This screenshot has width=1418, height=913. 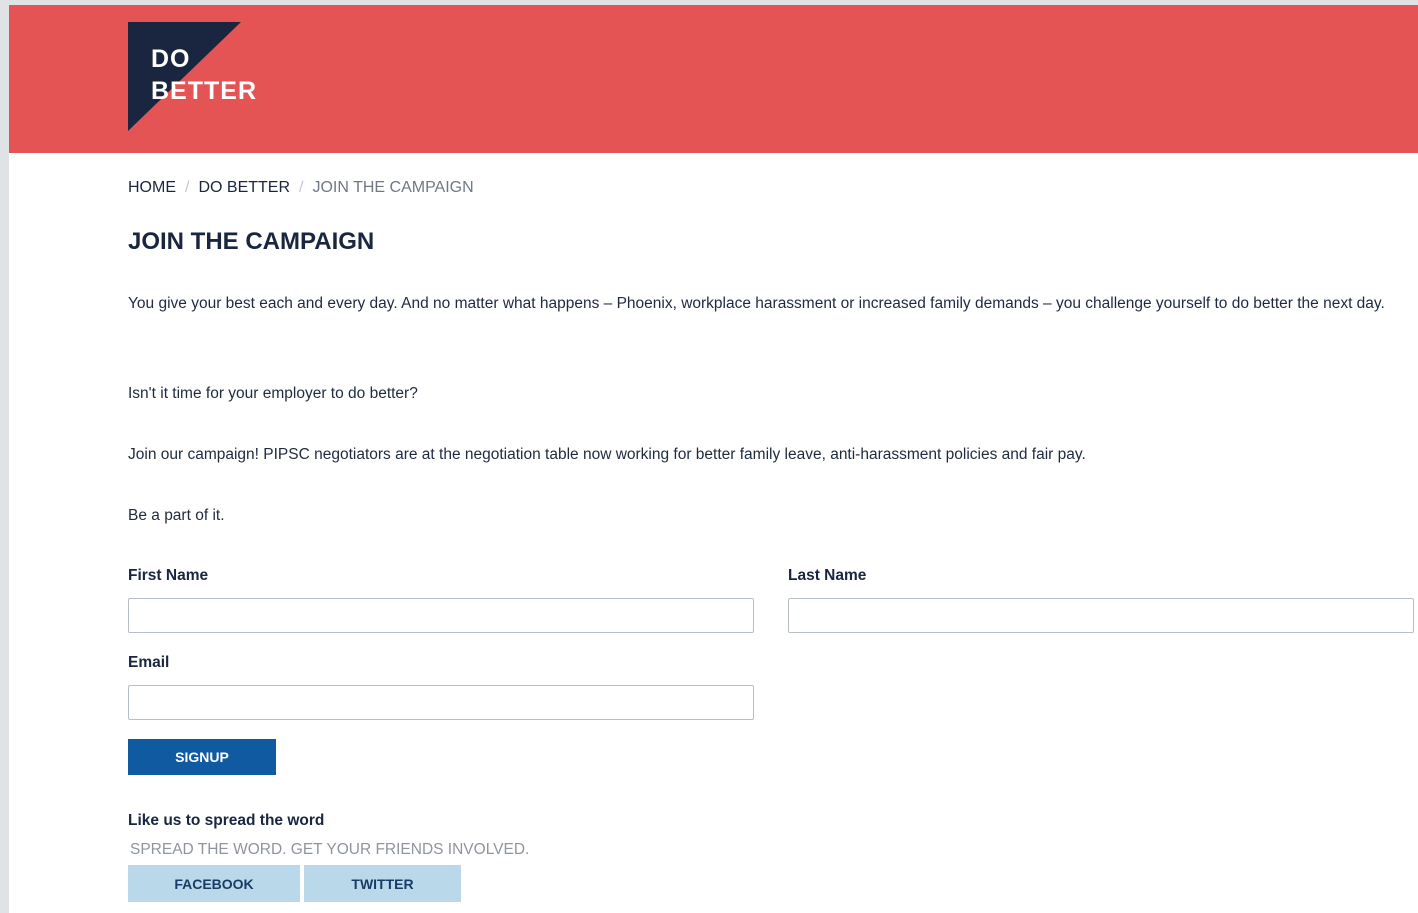 What do you see at coordinates (226, 820) in the screenshot?
I see `share-heading: Like us to spread the word` at bounding box center [226, 820].